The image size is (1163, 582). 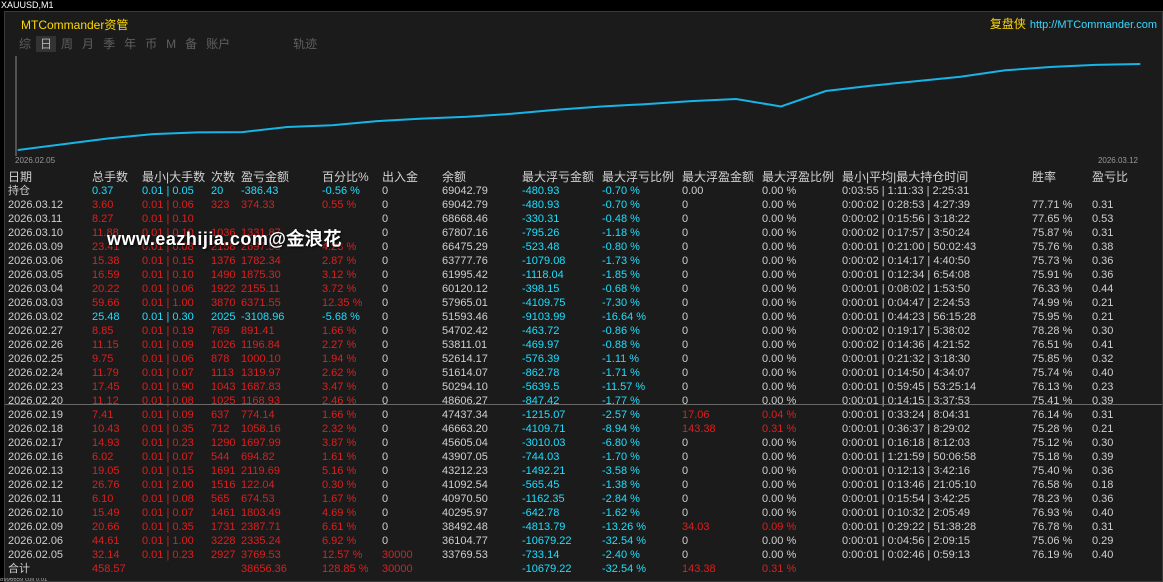 I want to click on cell-1: 8.27, so click(x=103, y=219).